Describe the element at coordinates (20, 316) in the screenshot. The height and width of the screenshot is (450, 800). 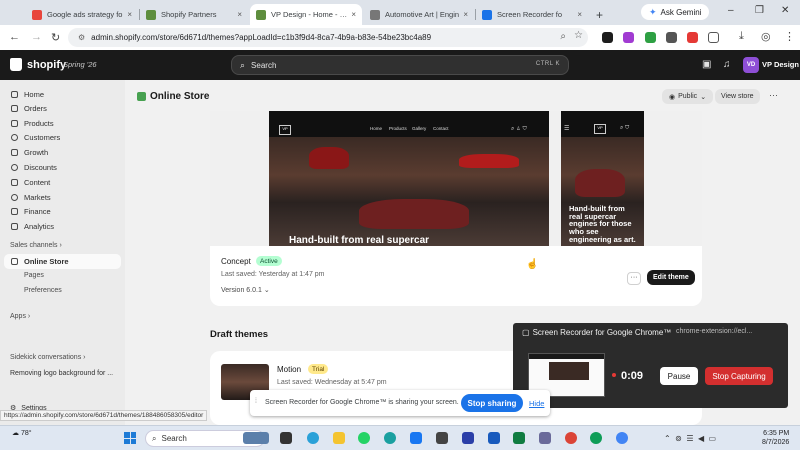
I see `apps-heading: Apps ›` at that location.